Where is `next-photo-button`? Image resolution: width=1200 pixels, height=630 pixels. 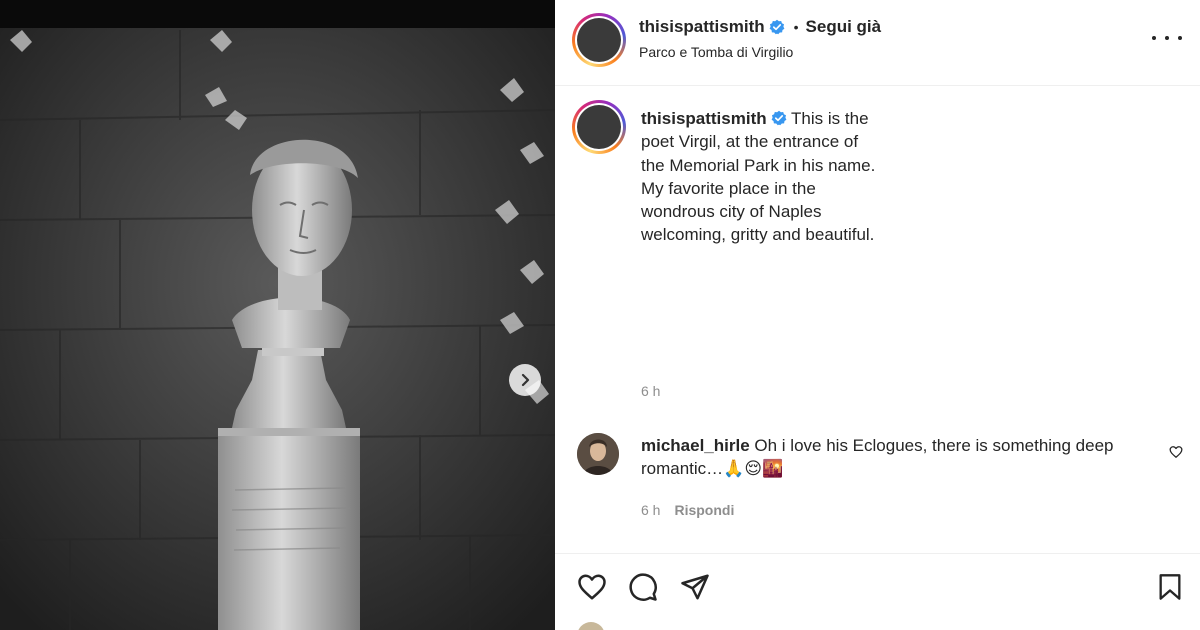
next-photo-button is located at coordinates (525, 380).